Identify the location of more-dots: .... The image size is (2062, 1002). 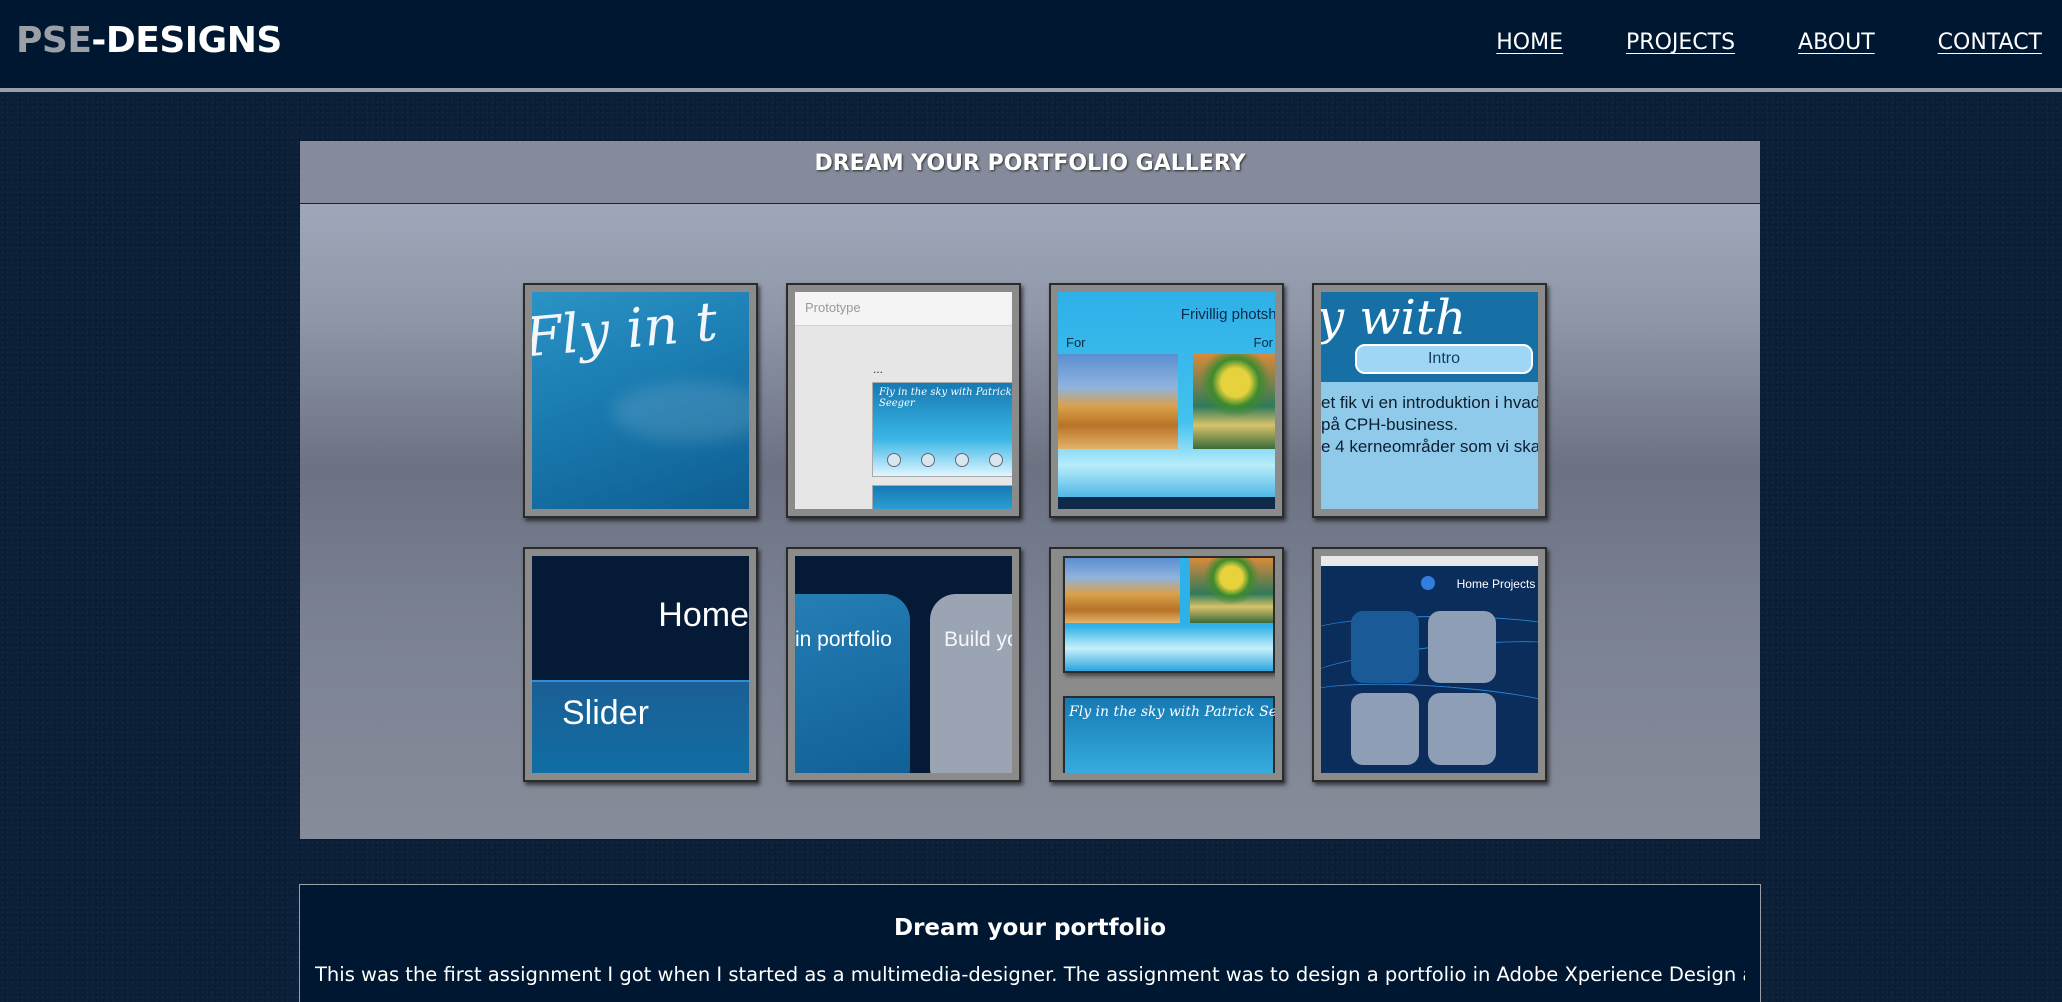
(878, 369).